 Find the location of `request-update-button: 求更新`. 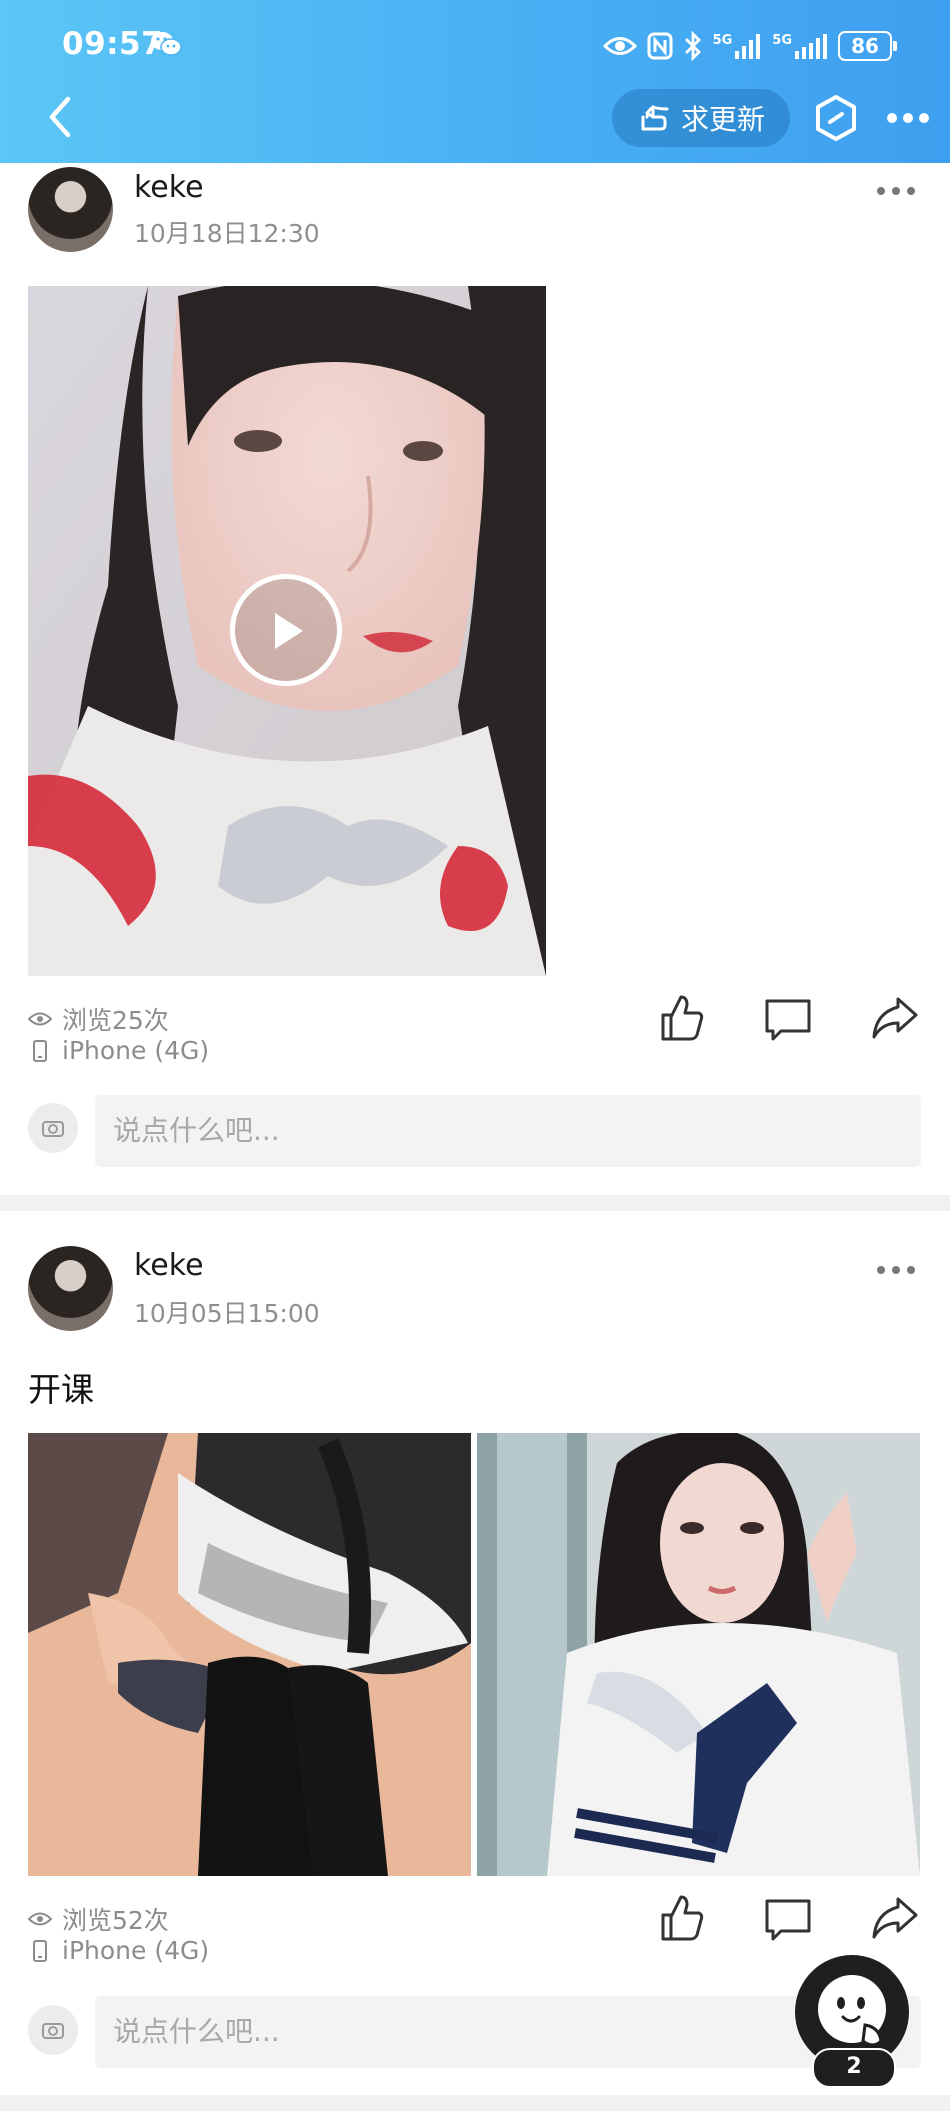

request-update-button: 求更新 is located at coordinates (701, 118).